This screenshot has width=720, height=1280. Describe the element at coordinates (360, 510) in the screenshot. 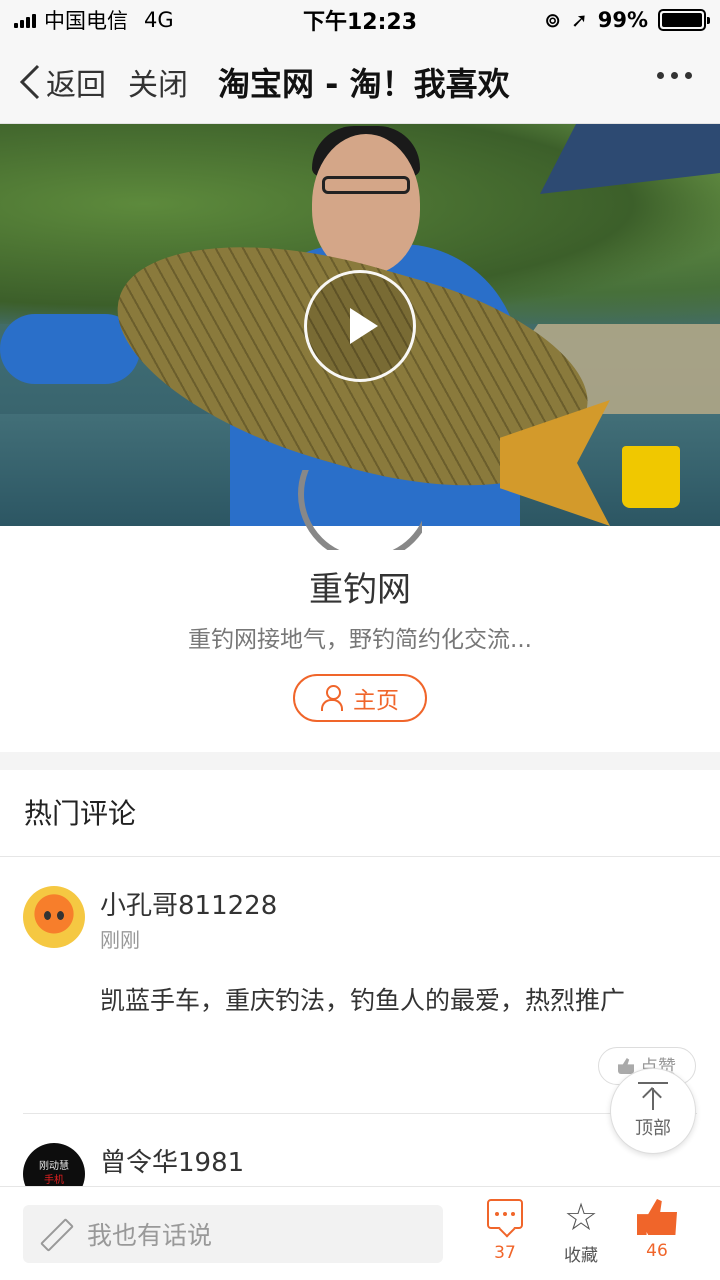

I see `author-avatar` at that location.